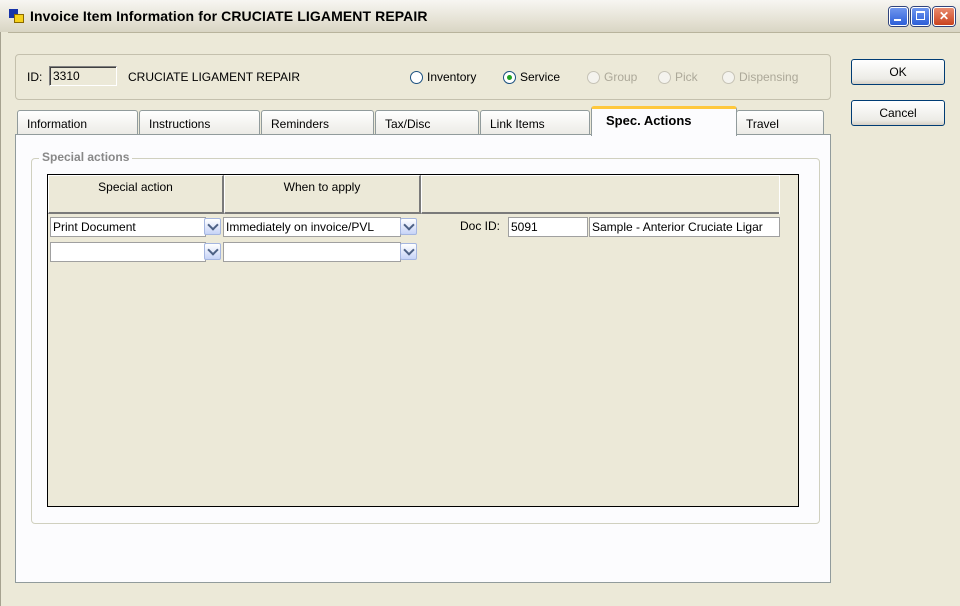 Image resolution: width=960 pixels, height=606 pixels. What do you see at coordinates (548, 227) in the screenshot?
I see `doc-id-field: 5091` at bounding box center [548, 227].